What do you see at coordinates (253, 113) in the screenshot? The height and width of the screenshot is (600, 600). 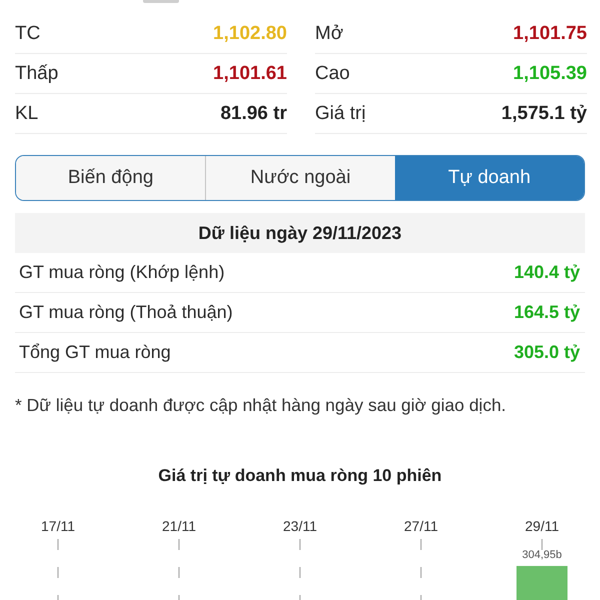 I see `stat-value: 81.96 tr` at bounding box center [253, 113].